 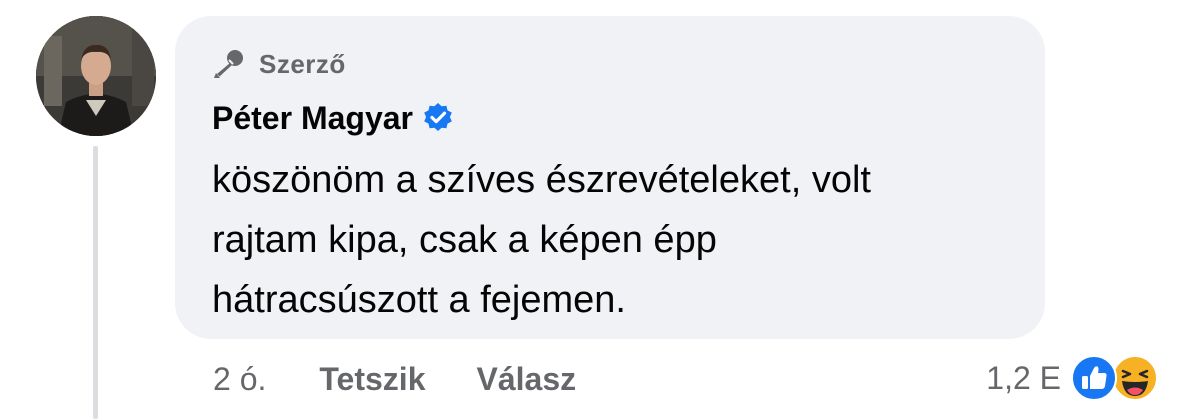 I want to click on haha-reaction-icon, so click(x=1135, y=378).